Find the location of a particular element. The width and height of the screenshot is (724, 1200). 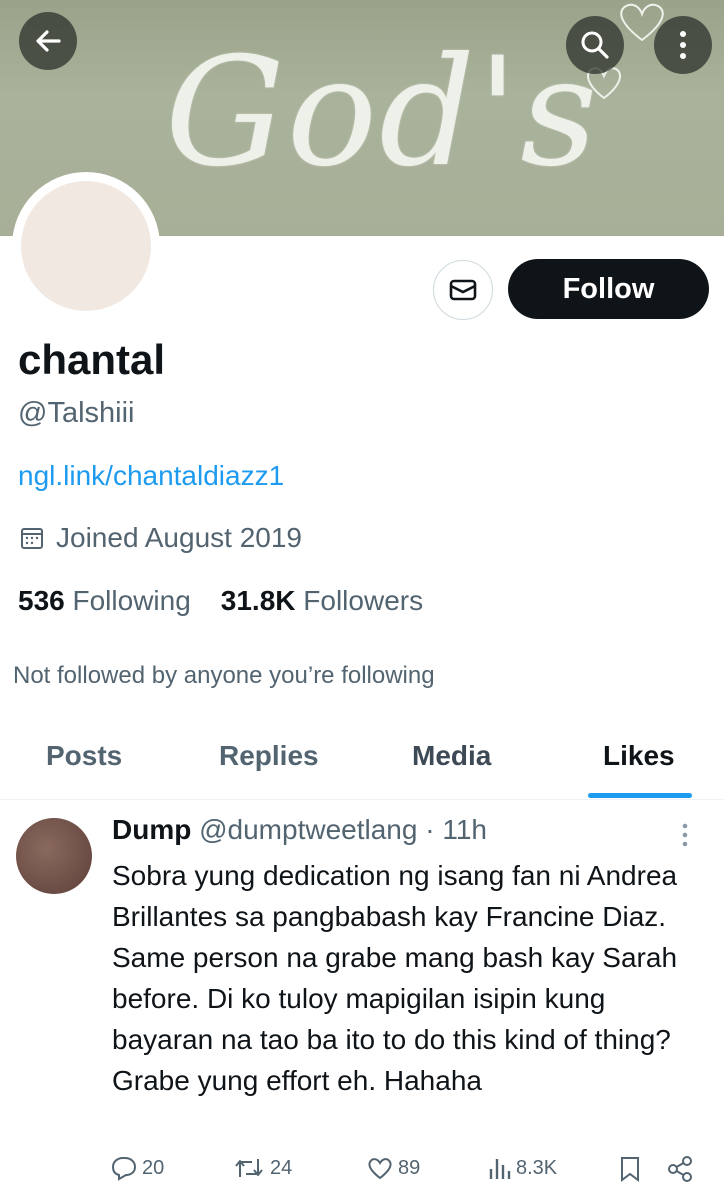

profile-tabs: Posts Replies Media Likes is located at coordinates (362, 759).